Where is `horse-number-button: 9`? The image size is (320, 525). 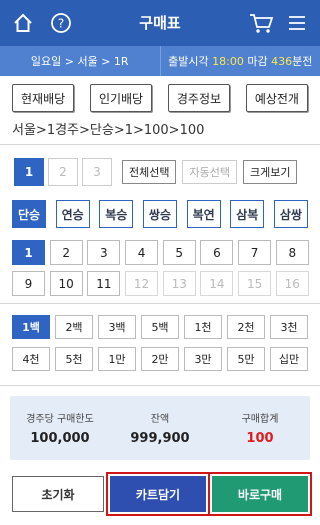
horse-number-button: 9 is located at coordinates (28, 283).